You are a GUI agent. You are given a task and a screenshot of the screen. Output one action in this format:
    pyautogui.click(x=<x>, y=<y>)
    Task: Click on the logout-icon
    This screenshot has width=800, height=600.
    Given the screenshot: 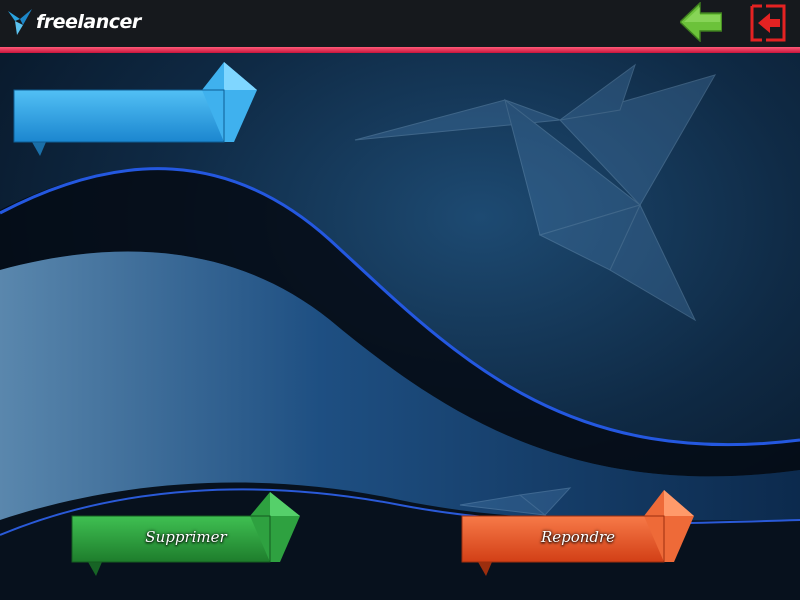 What is the action you would take?
    pyautogui.click(x=768, y=23)
    